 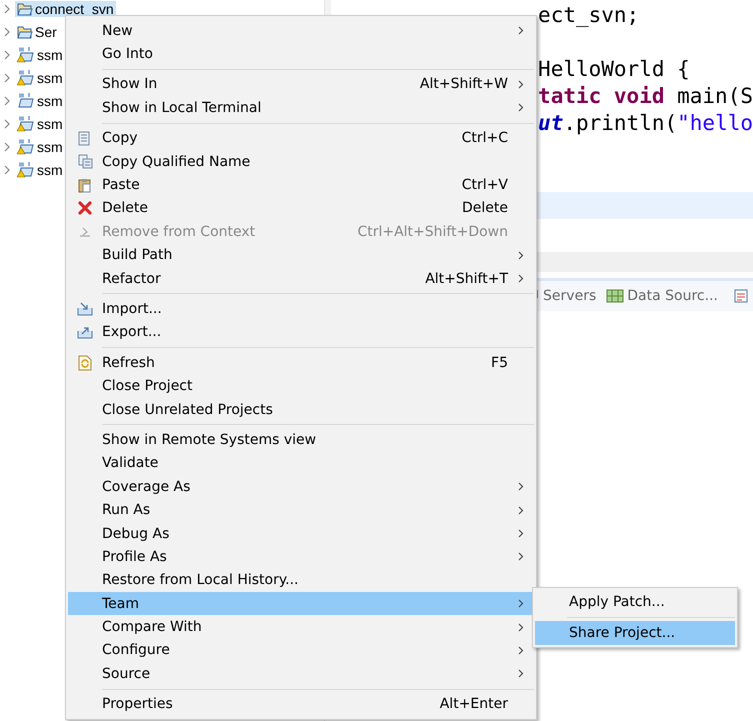 What do you see at coordinates (301, 604) in the screenshot?
I see `menu-item: Team` at bounding box center [301, 604].